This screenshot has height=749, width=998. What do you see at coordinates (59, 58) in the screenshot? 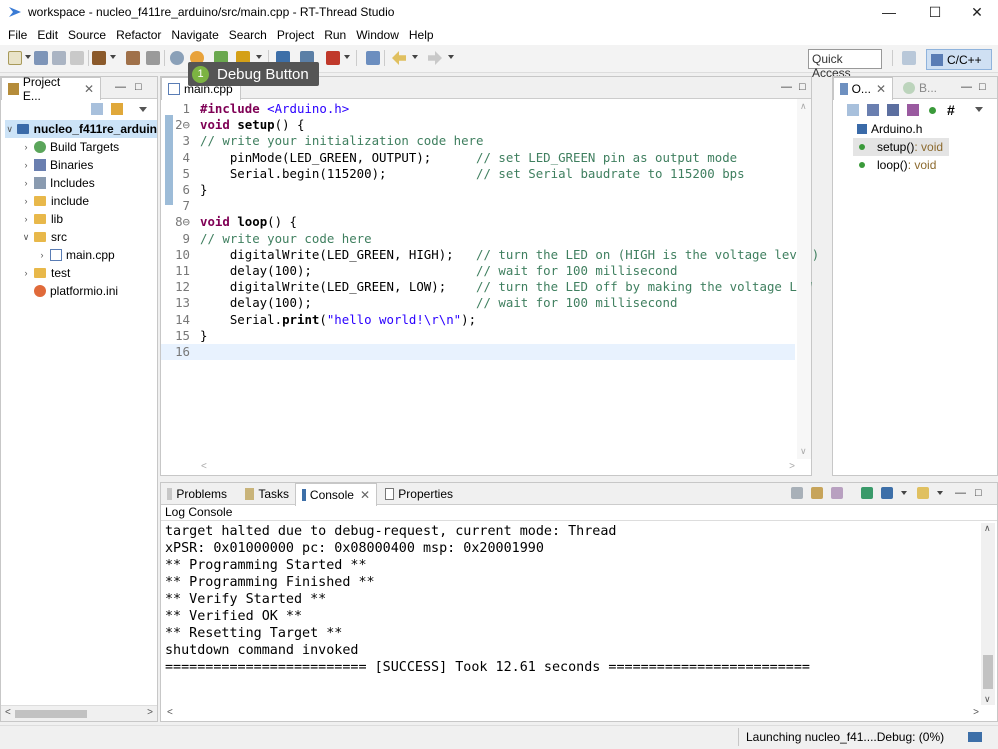
I see `save-all-icon` at bounding box center [59, 58].